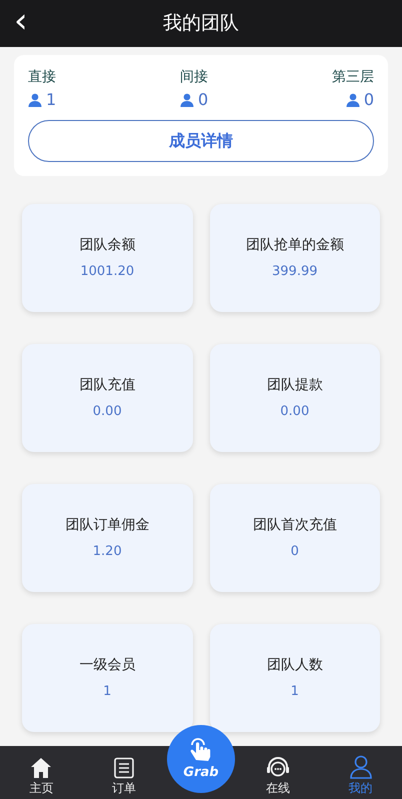 The width and height of the screenshot is (402, 799). Describe the element at coordinates (295, 245) in the screenshot. I see `stat-label: 团队抢单的金额` at that location.